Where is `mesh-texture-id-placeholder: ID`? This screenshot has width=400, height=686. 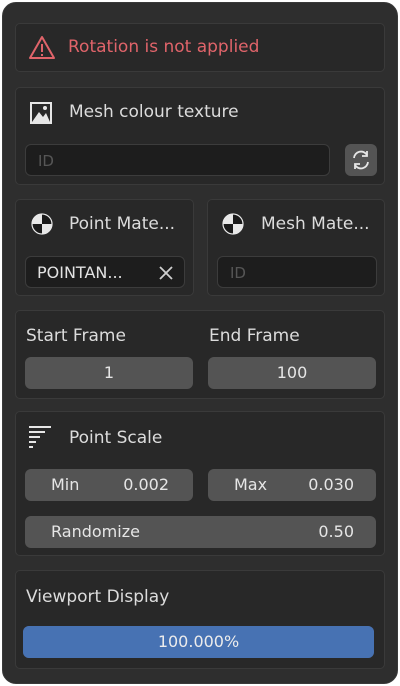 mesh-texture-id-placeholder: ID is located at coordinates (46, 161).